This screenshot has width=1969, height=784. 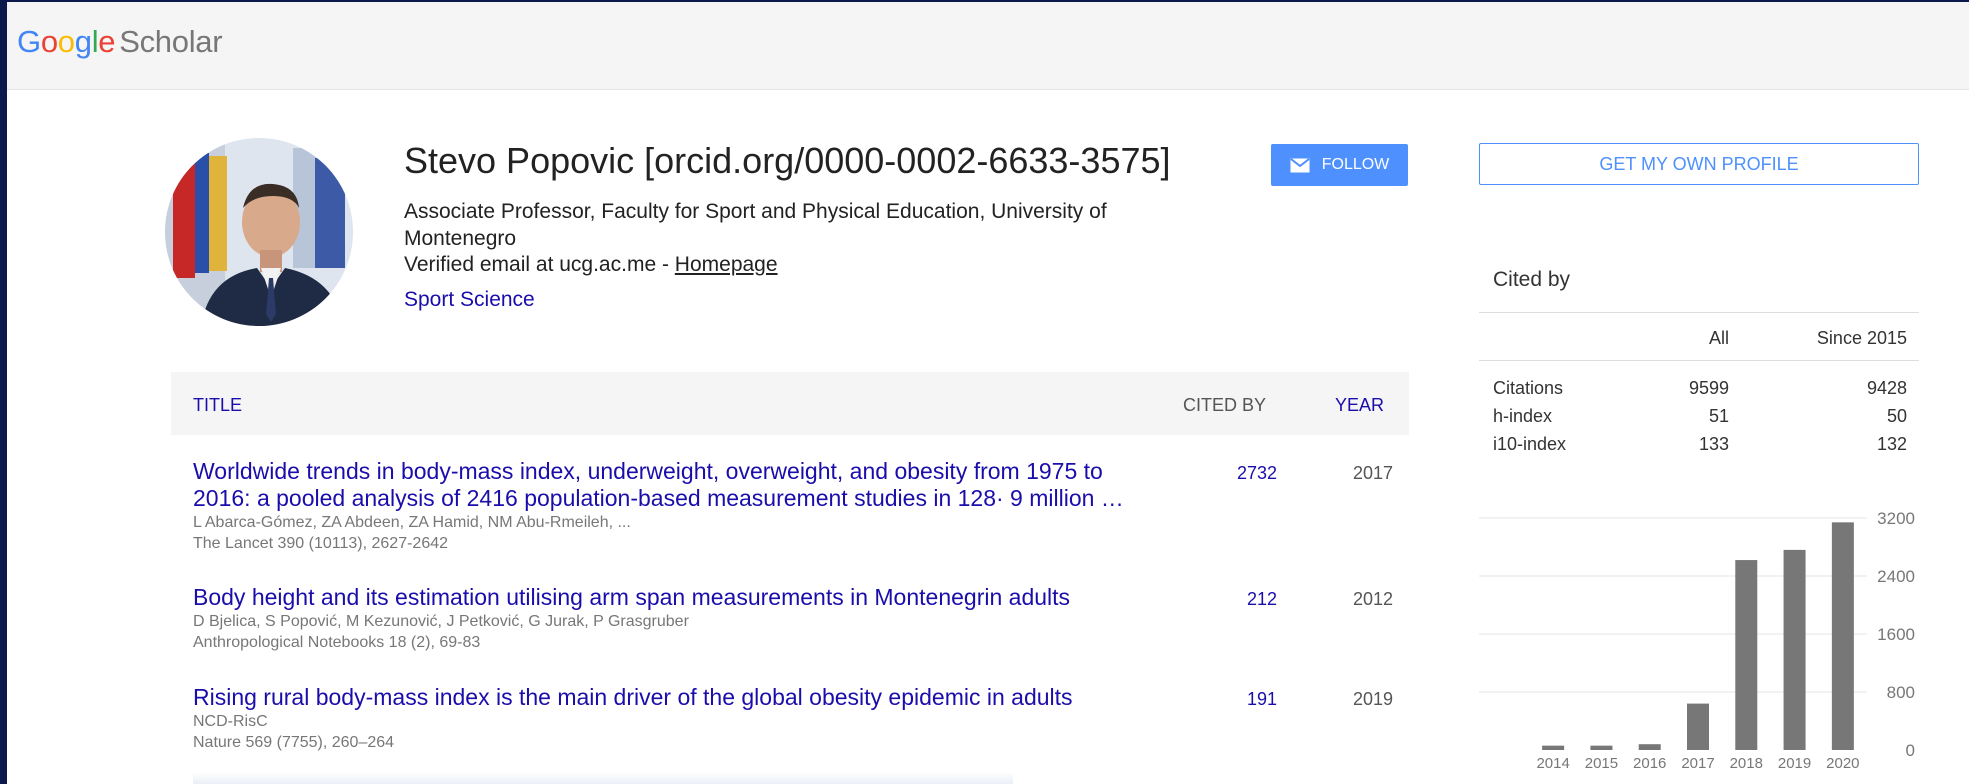 What do you see at coordinates (1718, 338) in the screenshot?
I see `col-all: All` at bounding box center [1718, 338].